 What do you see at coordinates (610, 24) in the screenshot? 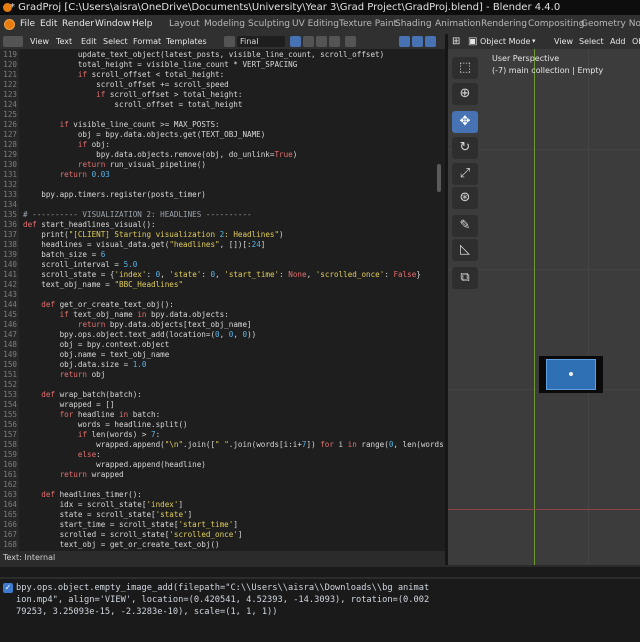
I see `tab-geometry-nodes: Geometry Nodes` at bounding box center [610, 24].